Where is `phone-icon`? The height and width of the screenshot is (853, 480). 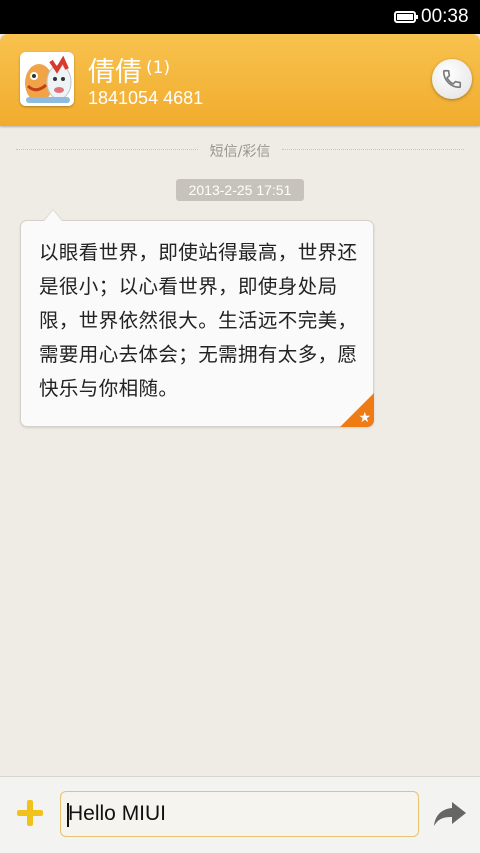 phone-icon is located at coordinates (452, 79).